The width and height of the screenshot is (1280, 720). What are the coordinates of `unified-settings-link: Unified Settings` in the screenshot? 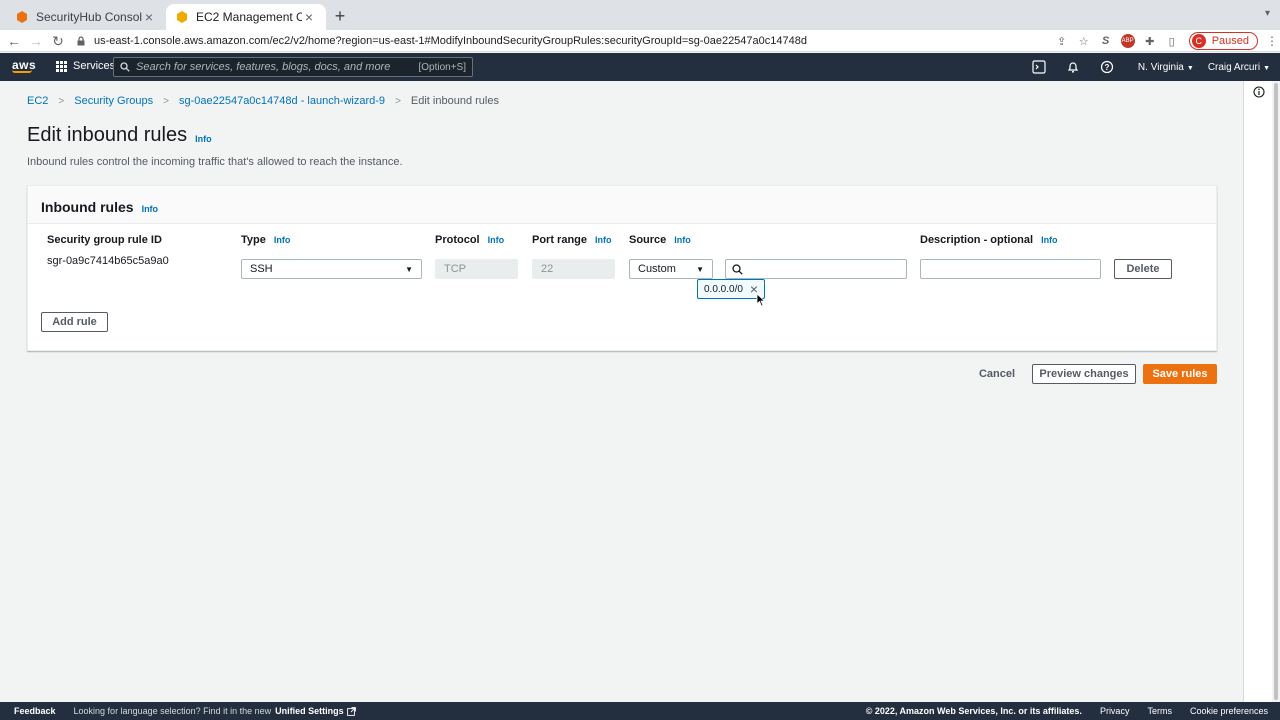 It's located at (309, 711).